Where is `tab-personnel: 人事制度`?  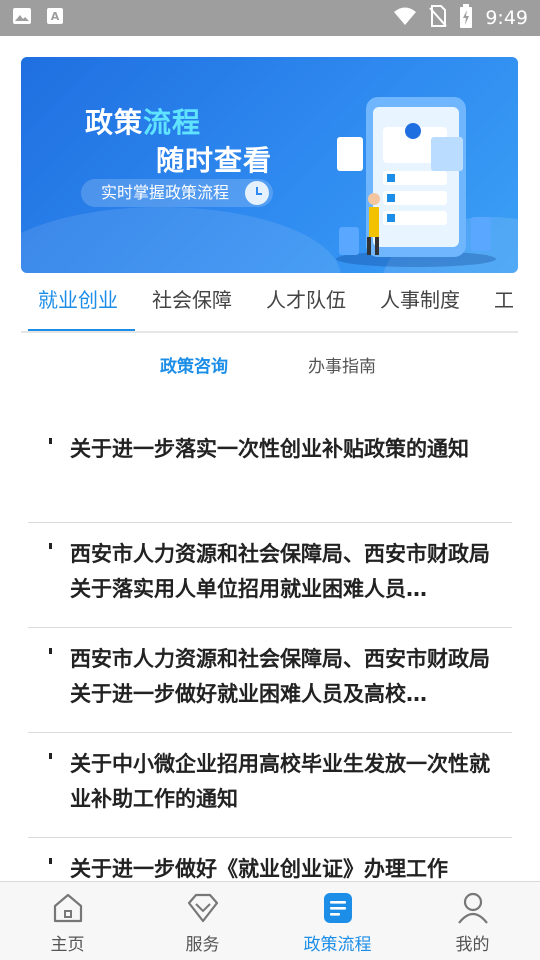 tab-personnel: 人事制度 is located at coordinates (420, 305).